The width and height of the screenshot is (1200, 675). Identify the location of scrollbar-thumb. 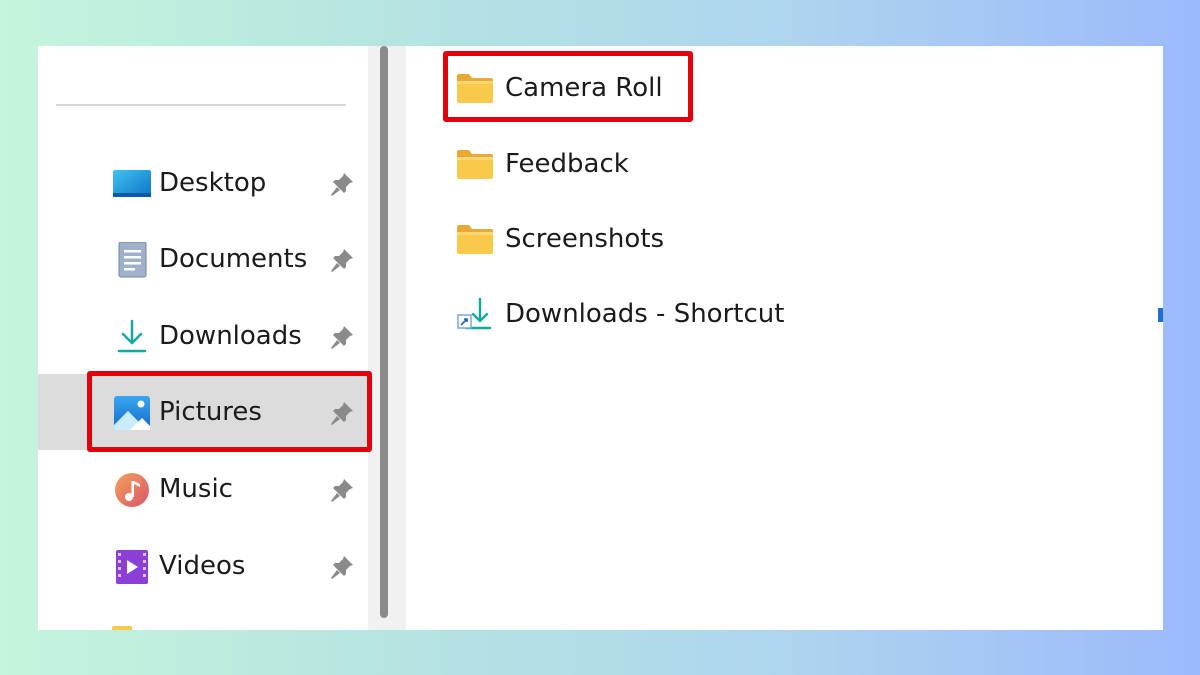
(384, 332).